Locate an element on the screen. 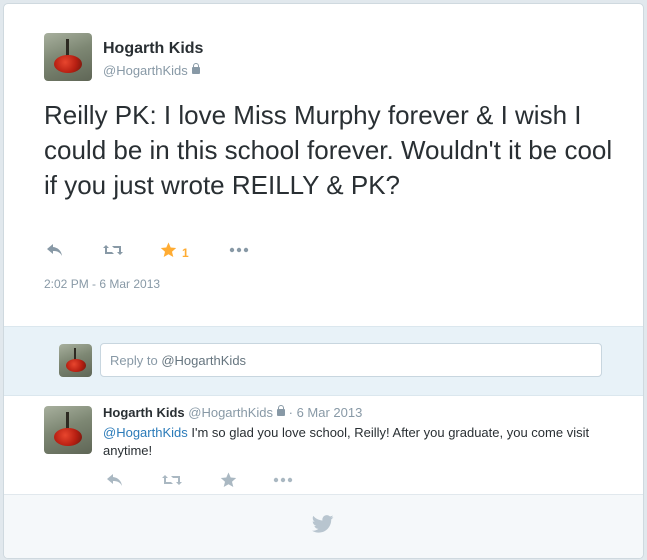 This screenshot has width=647, height=560. tweet-actions: 1 is located at coordinates (154, 253).